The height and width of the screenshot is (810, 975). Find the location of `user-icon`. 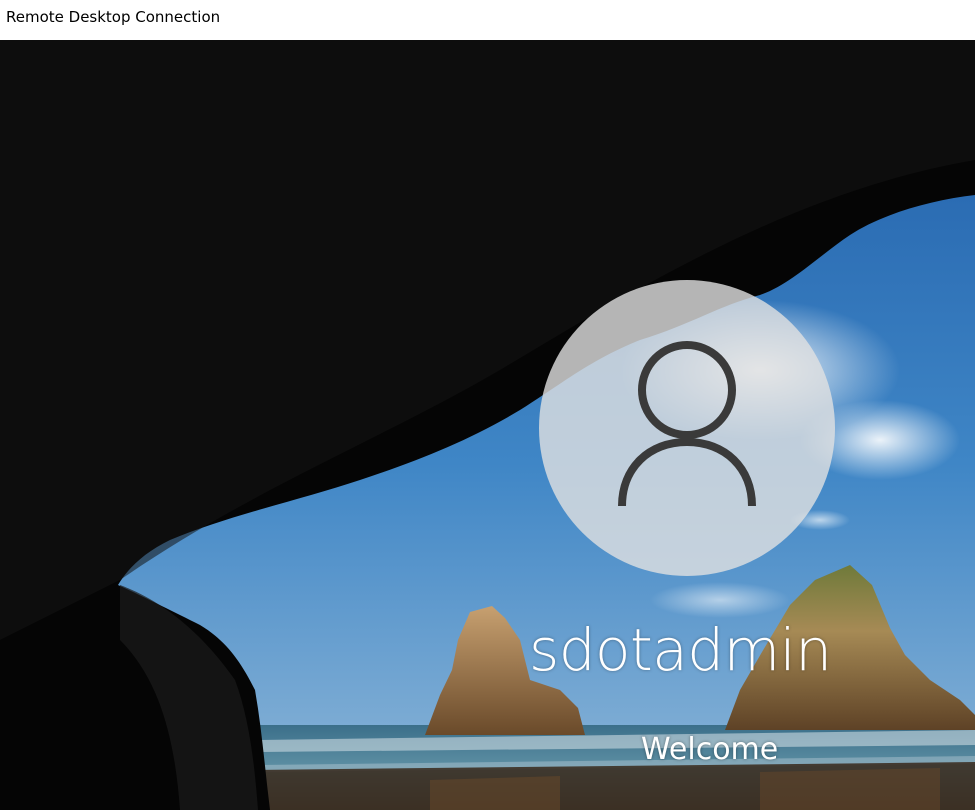

user-icon is located at coordinates (687, 424).